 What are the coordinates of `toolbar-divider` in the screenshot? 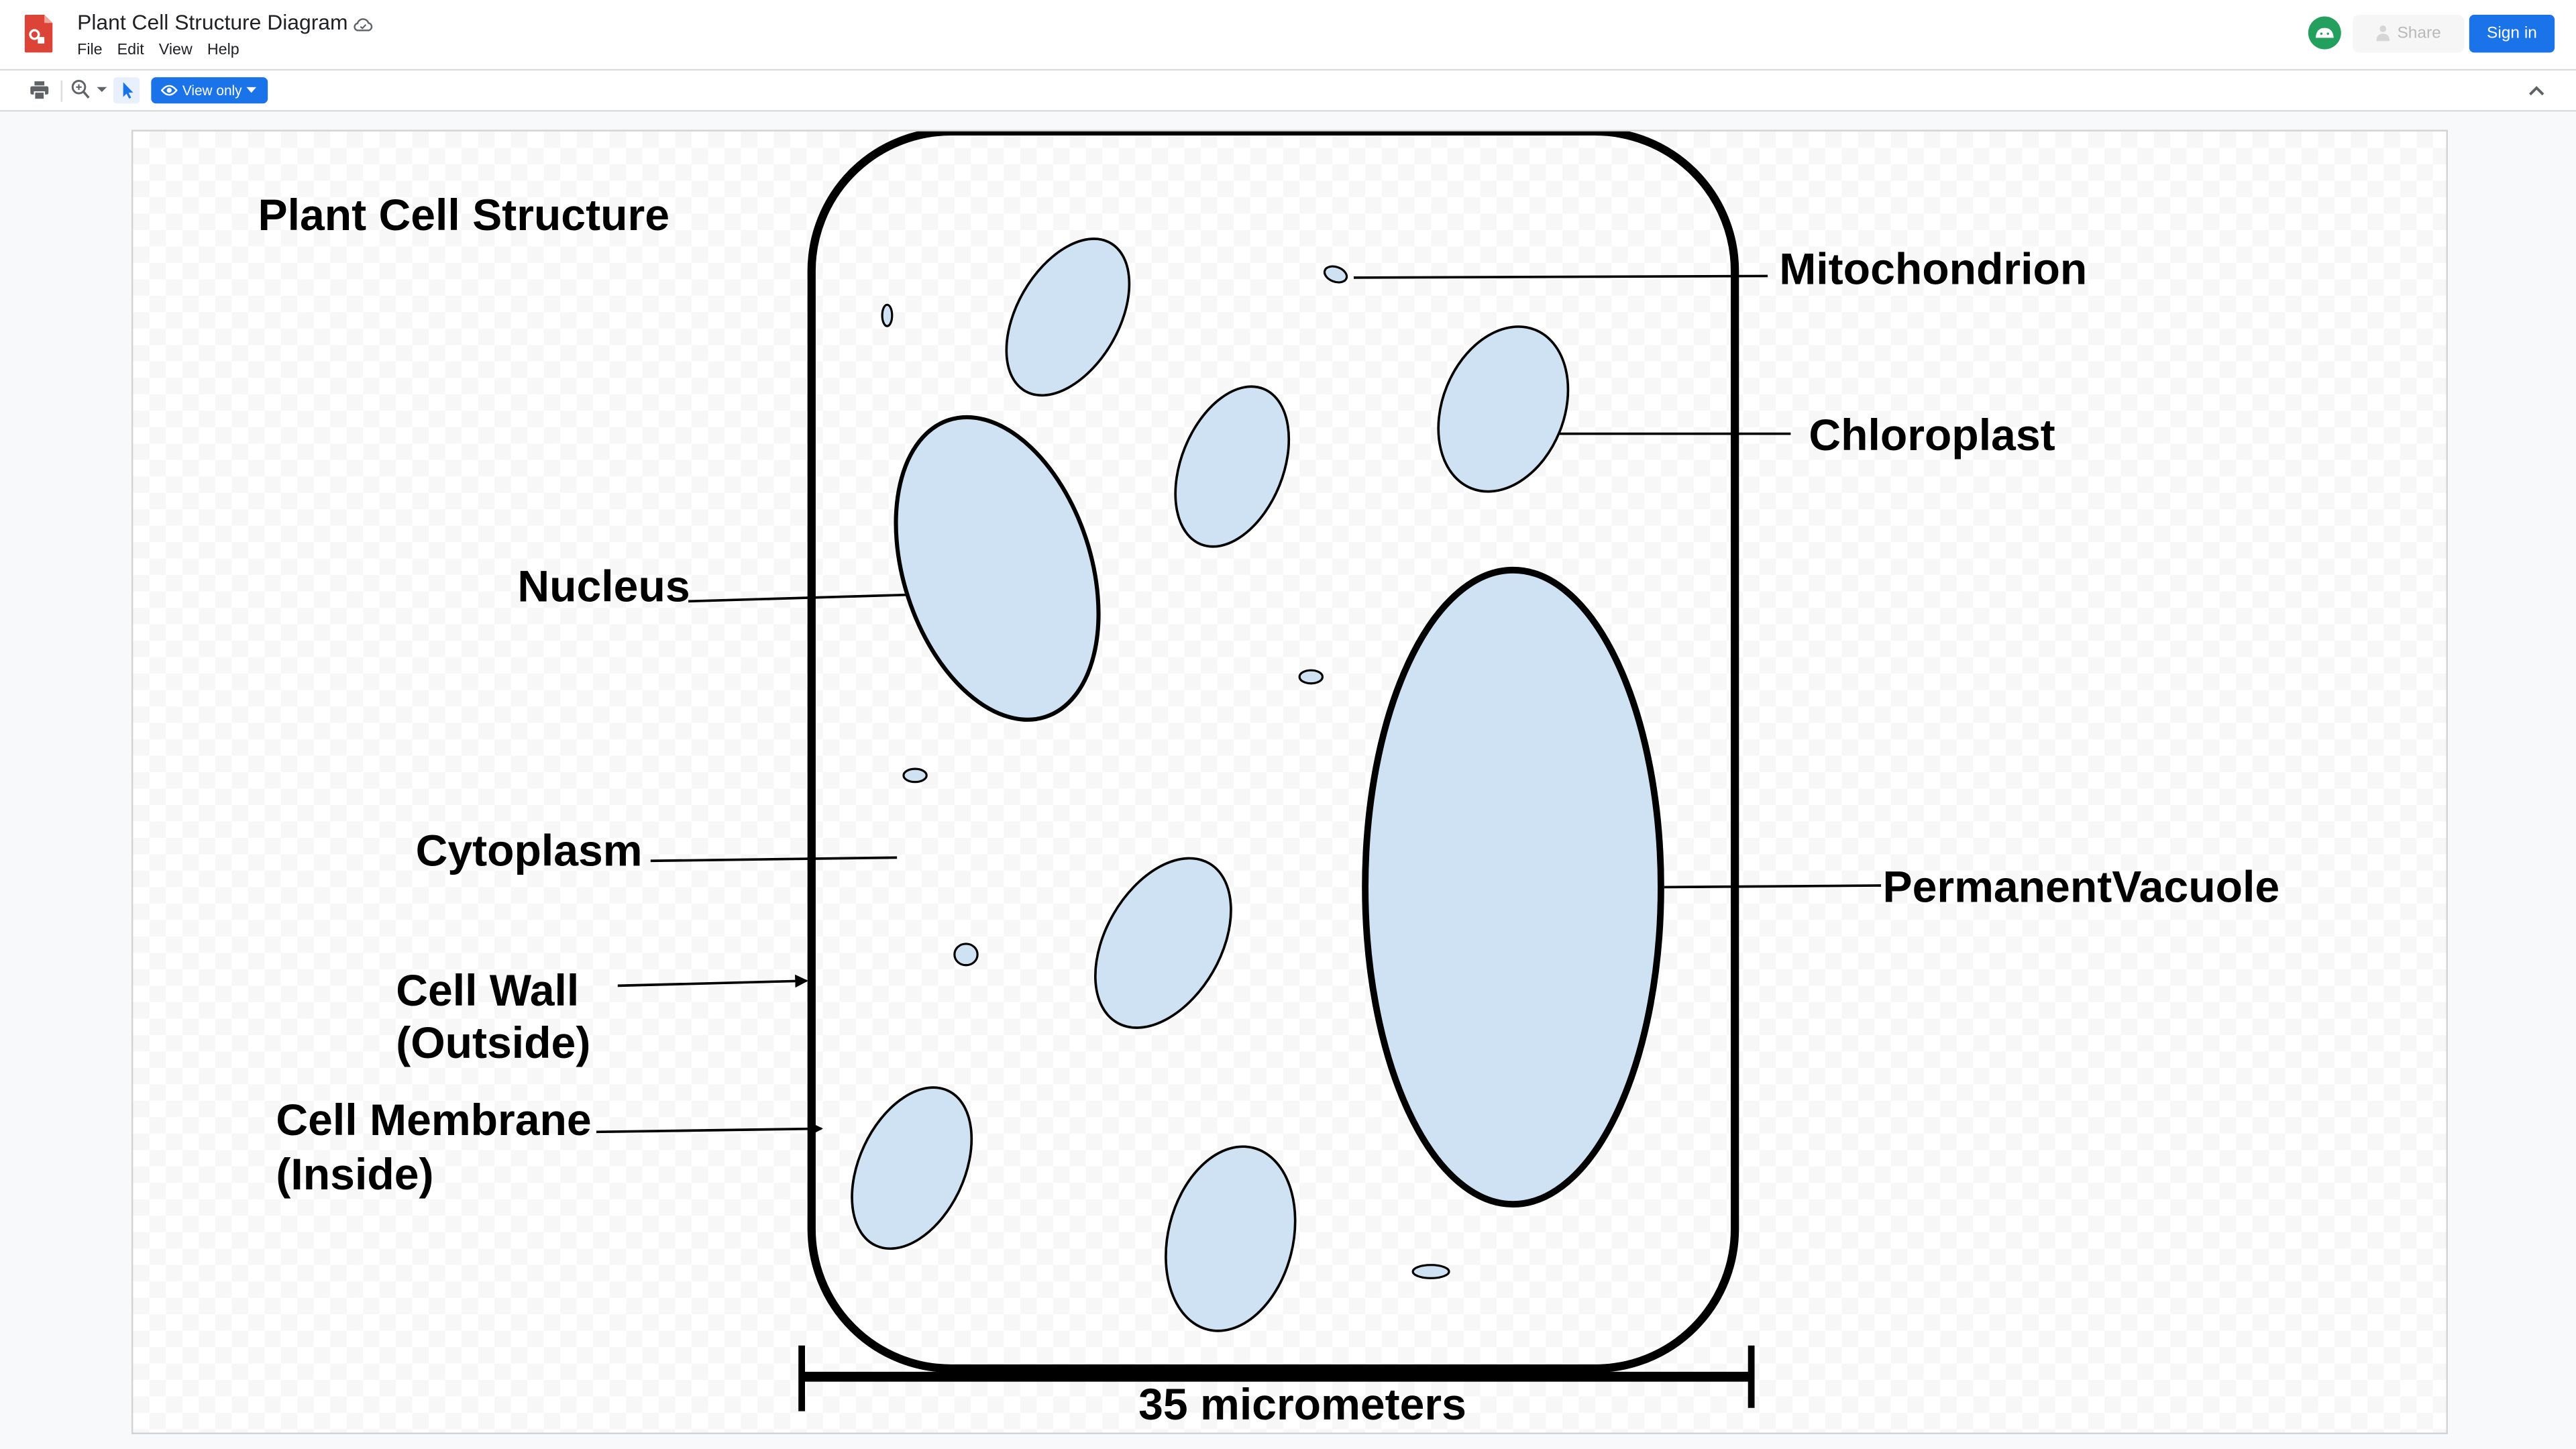 It's located at (61, 91).